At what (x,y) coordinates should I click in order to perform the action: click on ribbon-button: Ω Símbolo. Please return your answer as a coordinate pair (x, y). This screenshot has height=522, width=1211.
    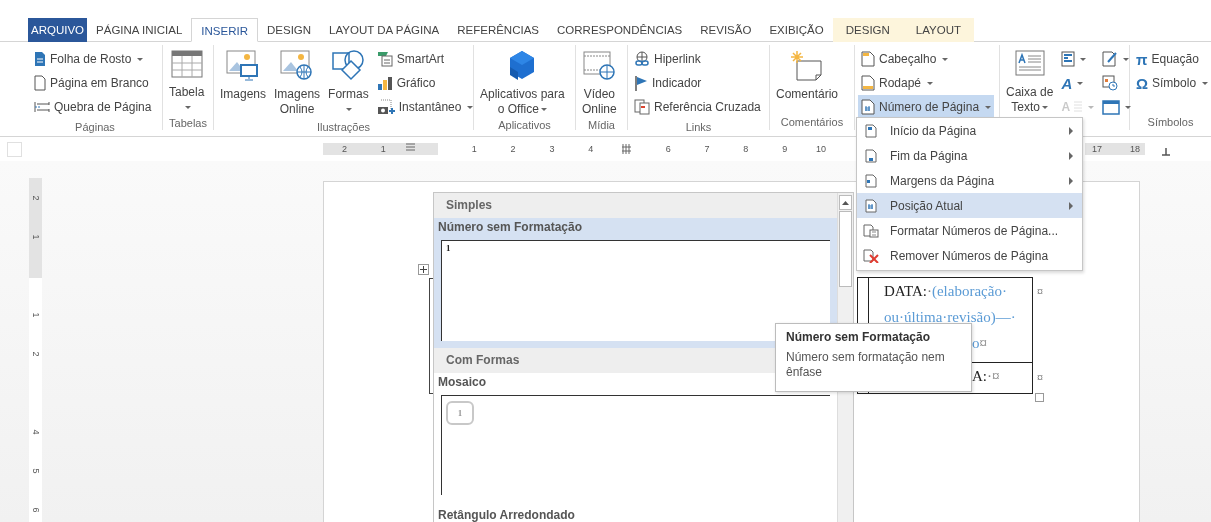
    Looking at the image, I should click on (1172, 83).